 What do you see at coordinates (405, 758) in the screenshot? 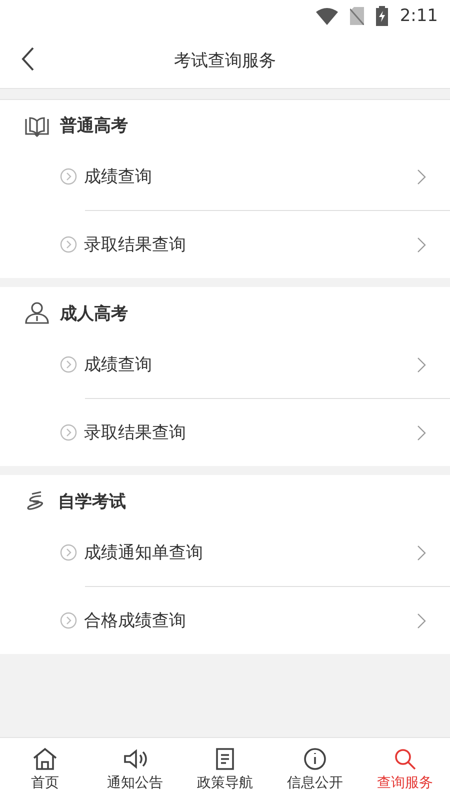
I see `search-icon` at bounding box center [405, 758].